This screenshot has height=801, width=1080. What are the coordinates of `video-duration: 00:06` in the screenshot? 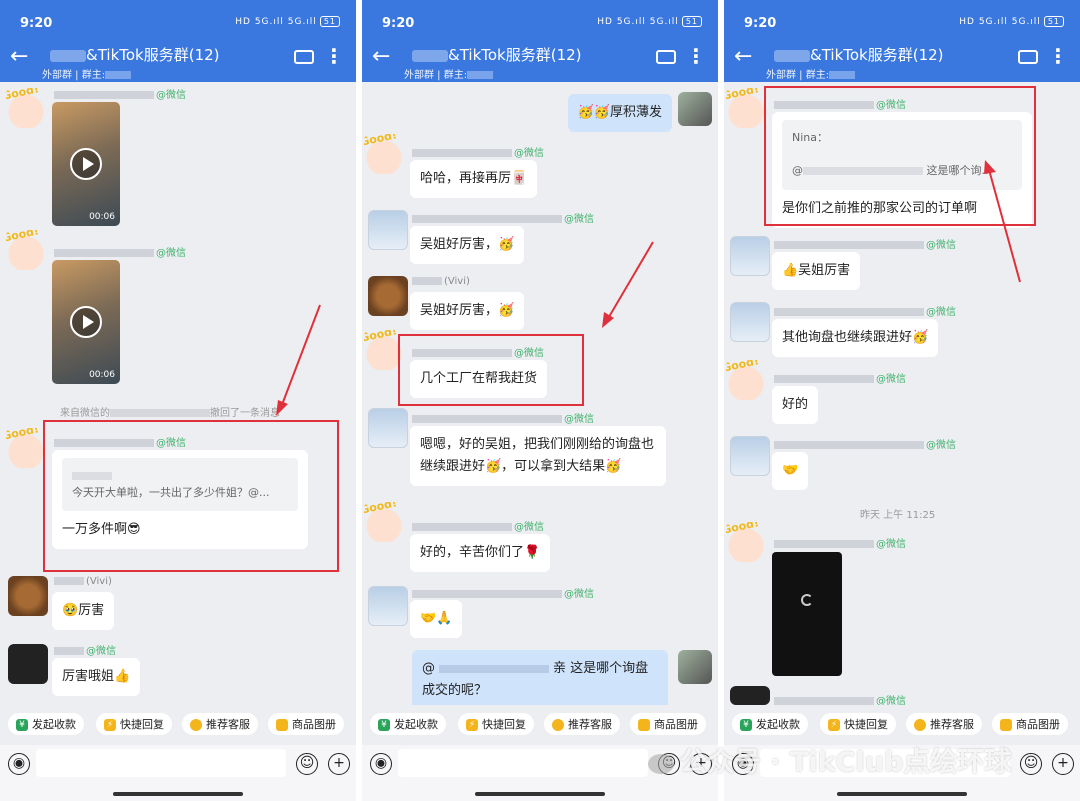 It's located at (102, 375).